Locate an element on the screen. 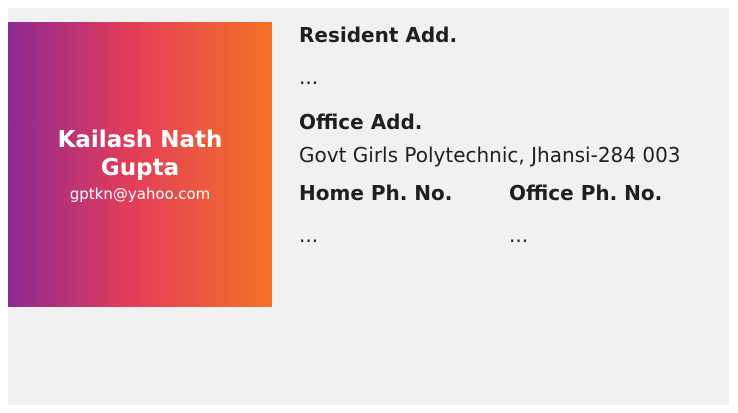 The height and width of the screenshot is (413, 738). office-address-value: Govt Girls Polytechnic, Jhansi-284 003 is located at coordinates (490, 155).